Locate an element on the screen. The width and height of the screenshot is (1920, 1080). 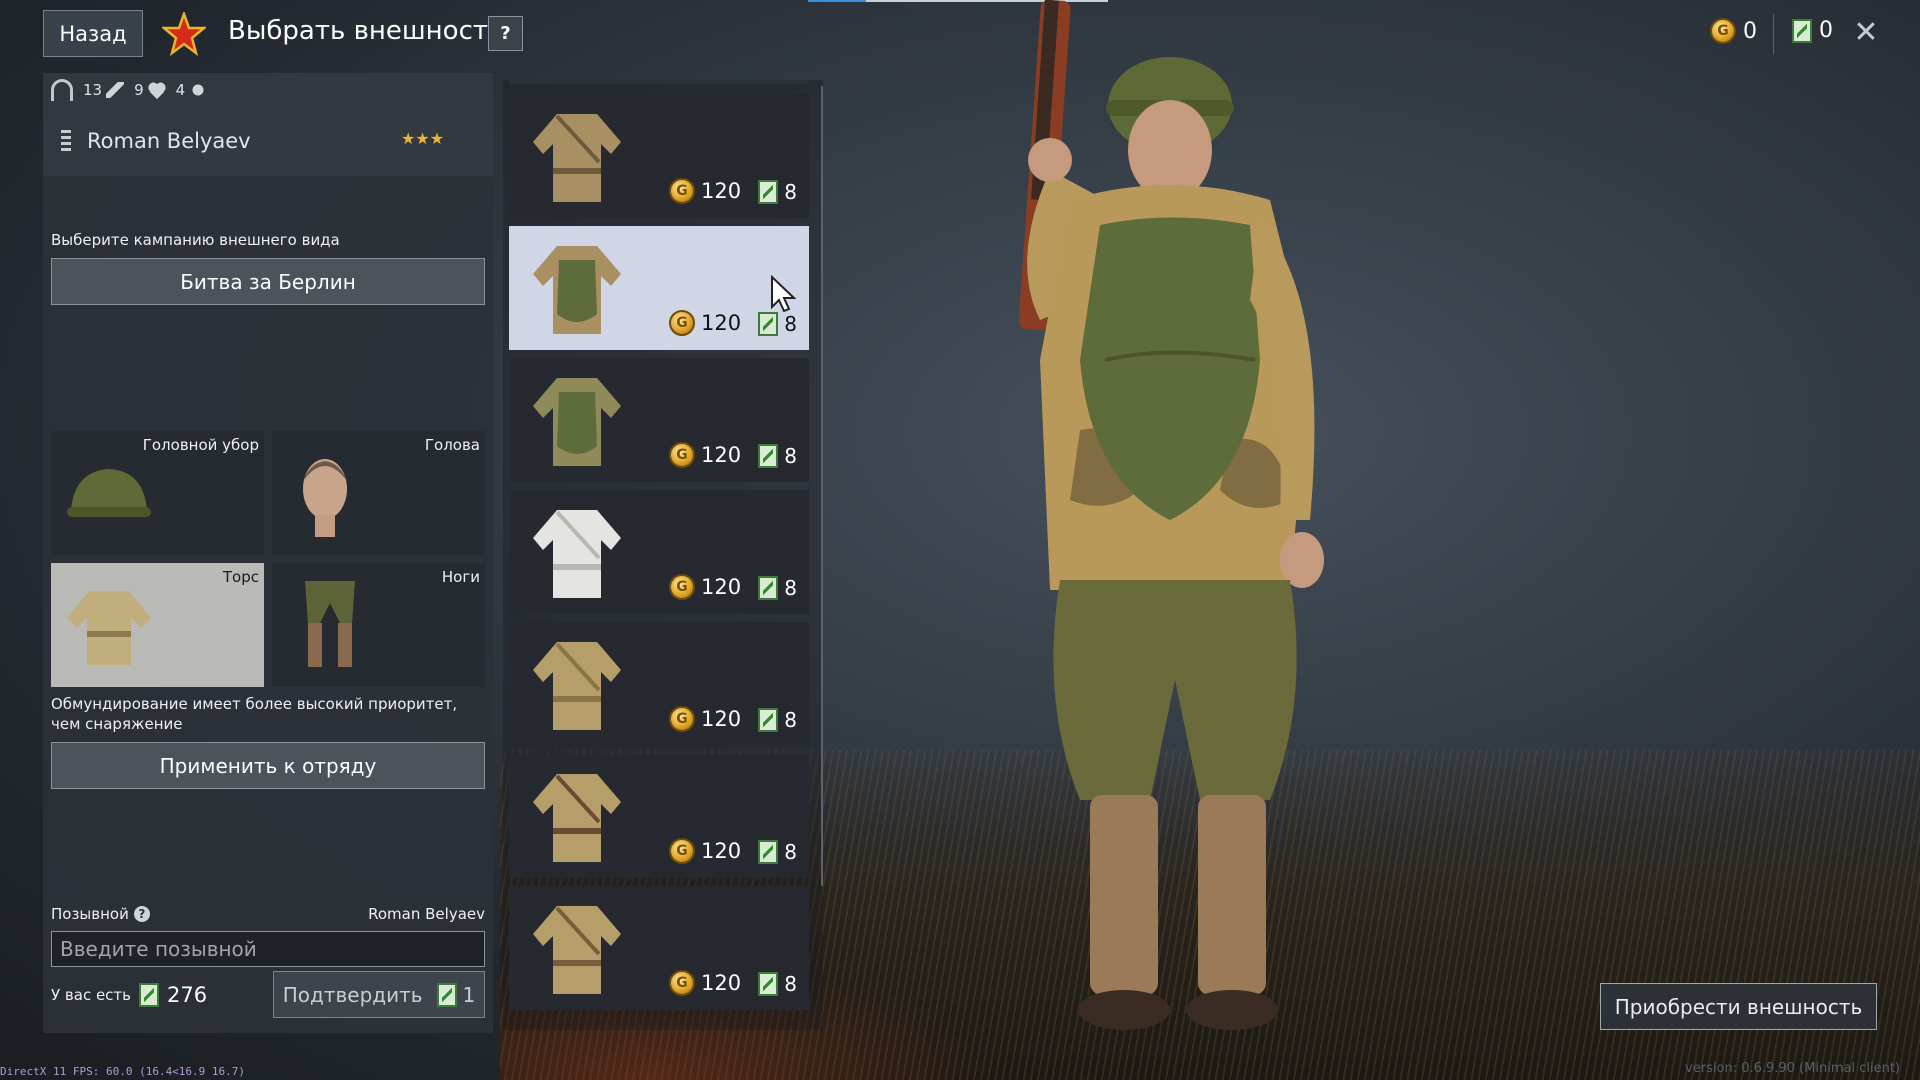
headphones-icon is located at coordinates (62, 90).